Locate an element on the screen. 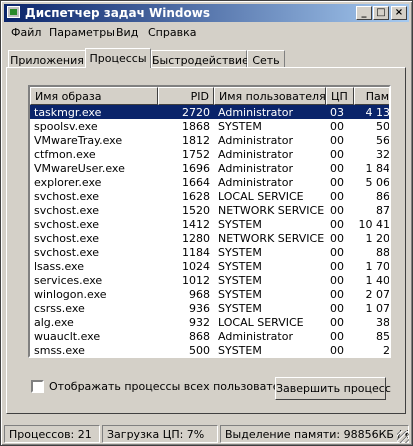  process-row: taskmgr.exe 2720 Administrator 03 4 13 is located at coordinates (209, 112).